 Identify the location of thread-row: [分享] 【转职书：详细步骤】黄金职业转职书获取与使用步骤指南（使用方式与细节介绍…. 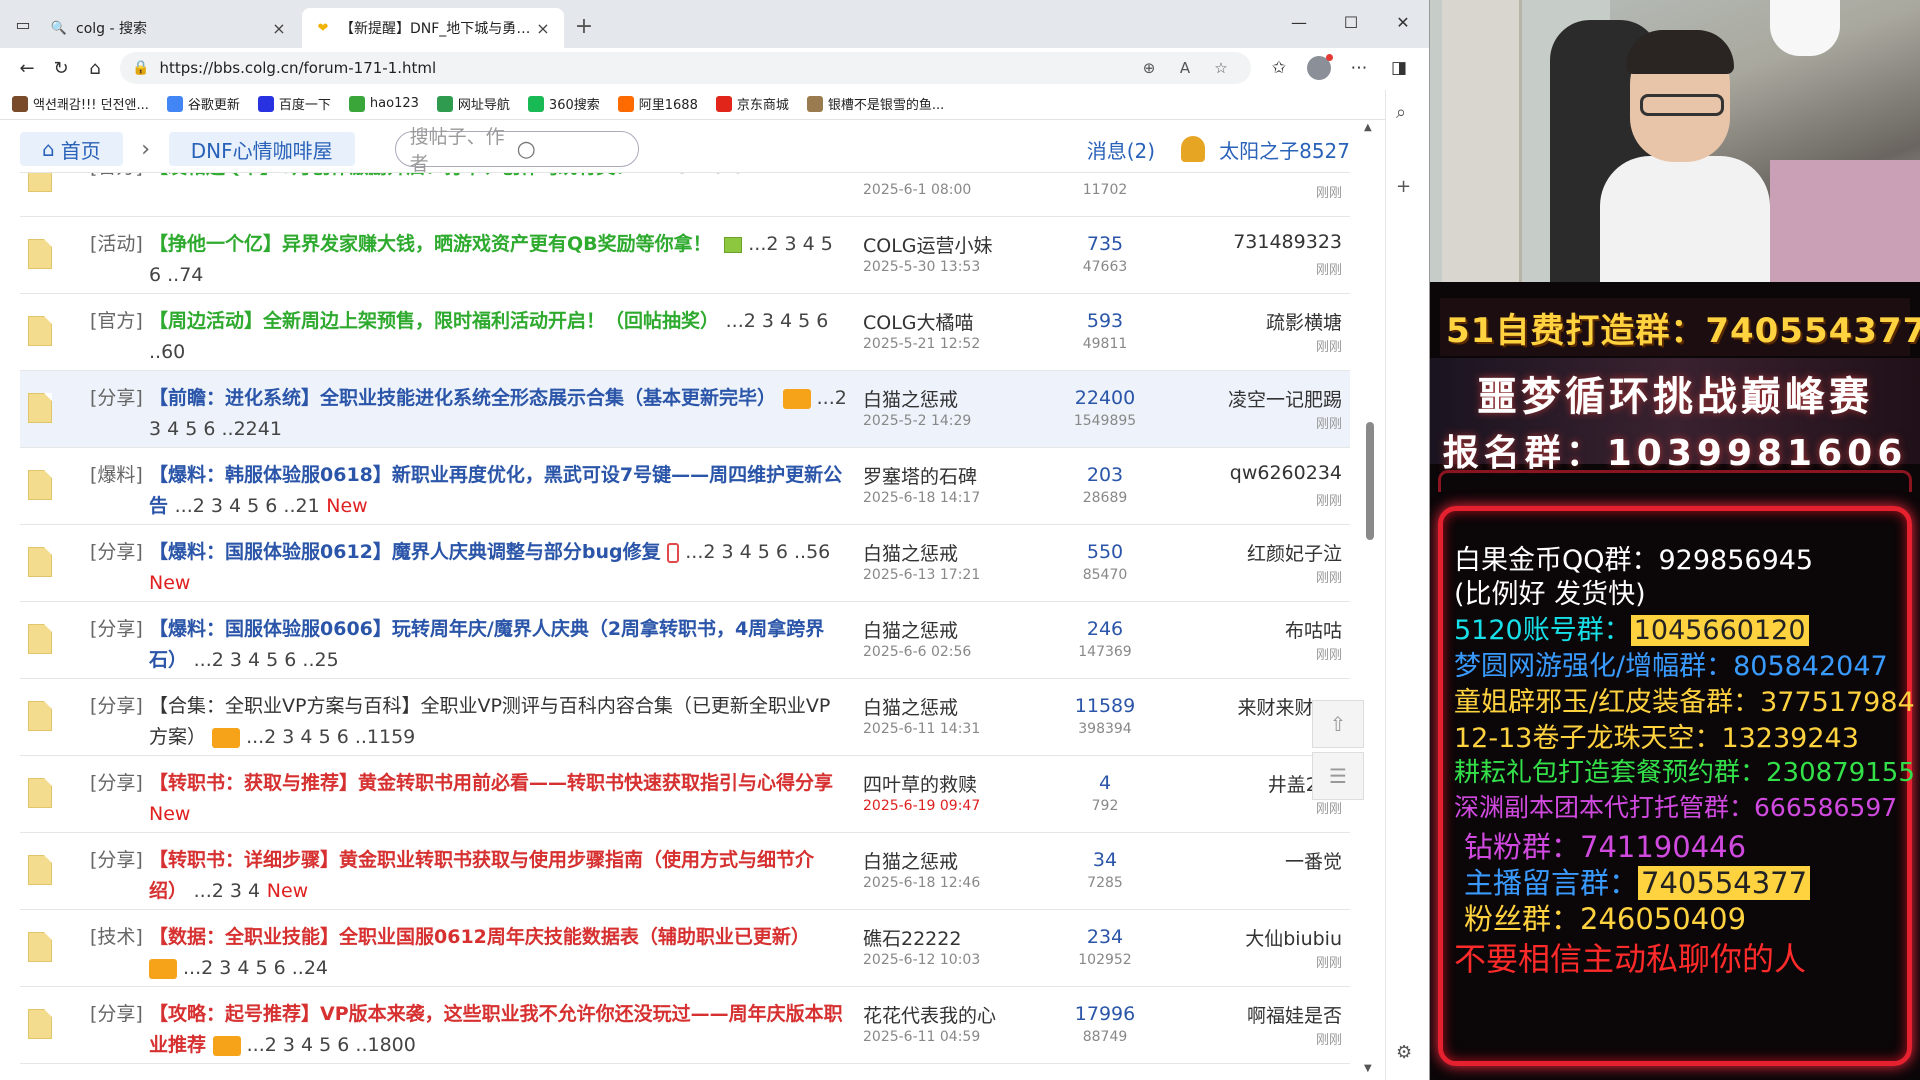
(685, 871).